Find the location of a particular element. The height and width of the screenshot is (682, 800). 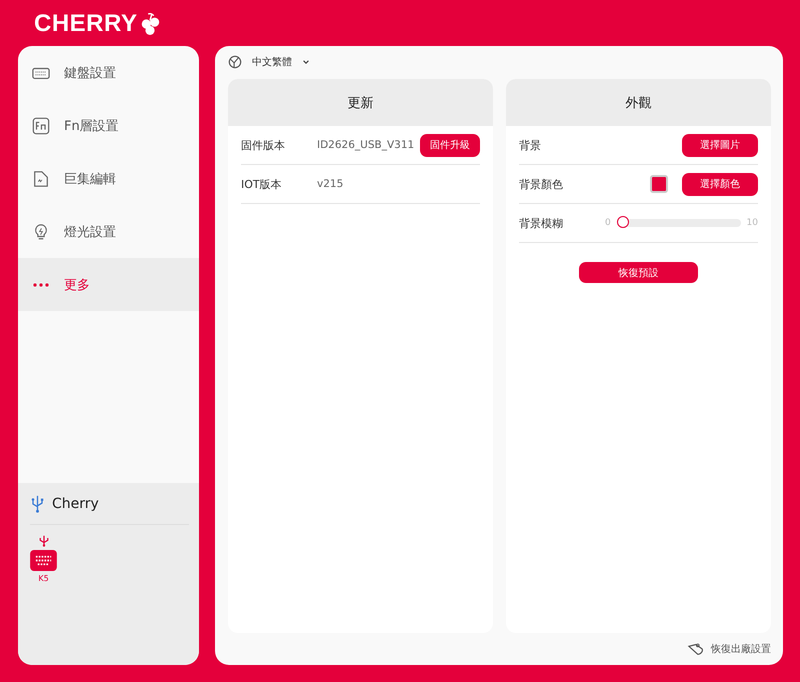

card-title: 外觀 is located at coordinates (639, 103).